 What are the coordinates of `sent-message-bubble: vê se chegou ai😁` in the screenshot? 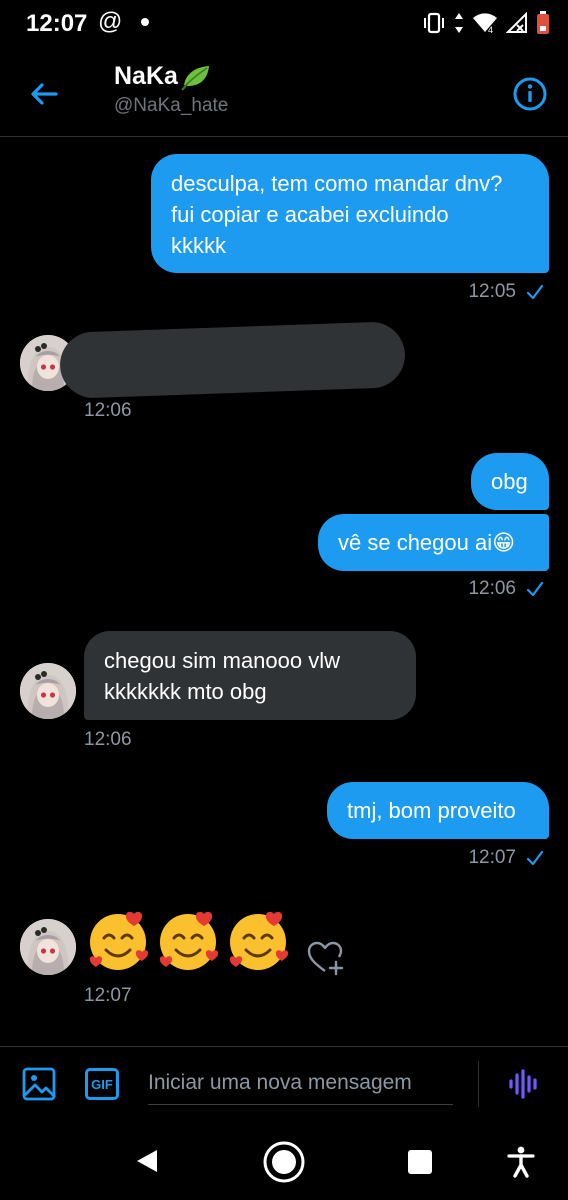 It's located at (433, 542).